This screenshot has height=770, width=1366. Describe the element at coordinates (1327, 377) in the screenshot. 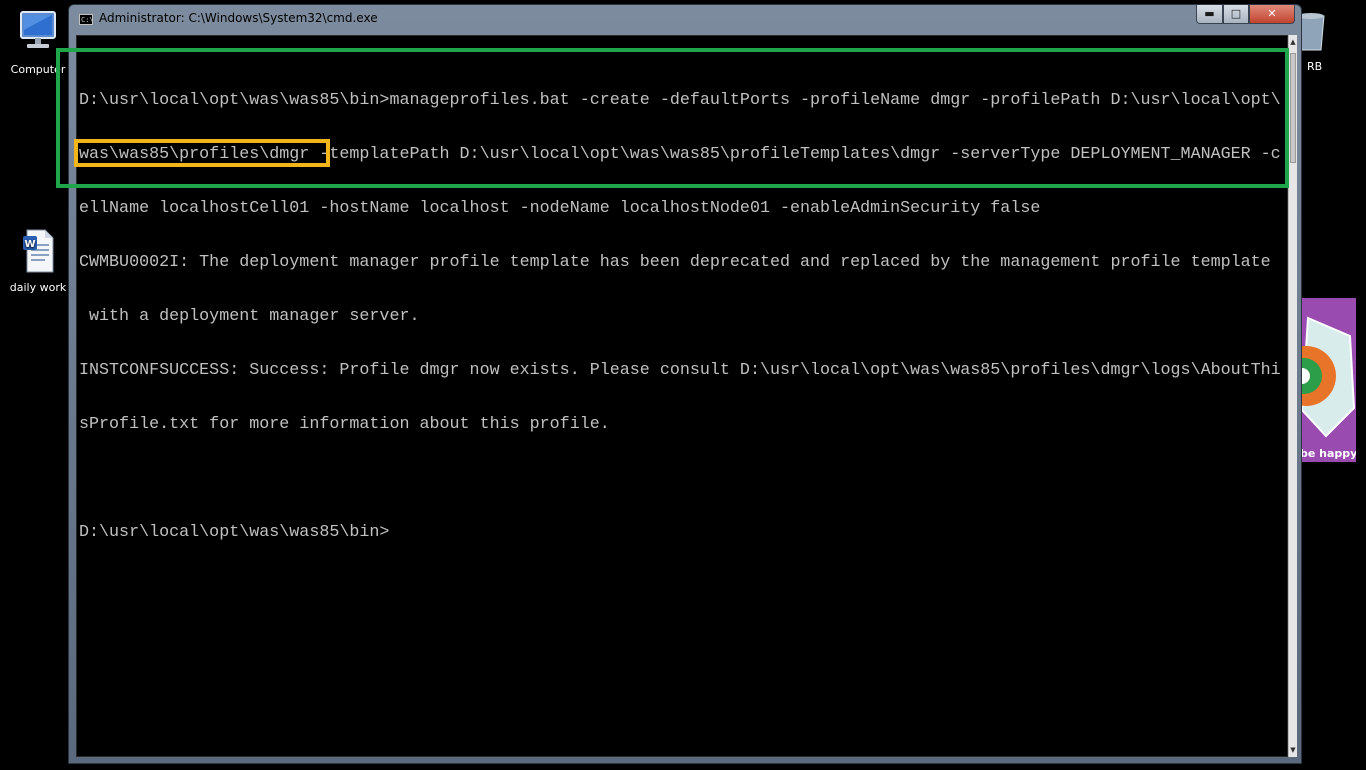

I see `pentagon-logo-icon` at that location.